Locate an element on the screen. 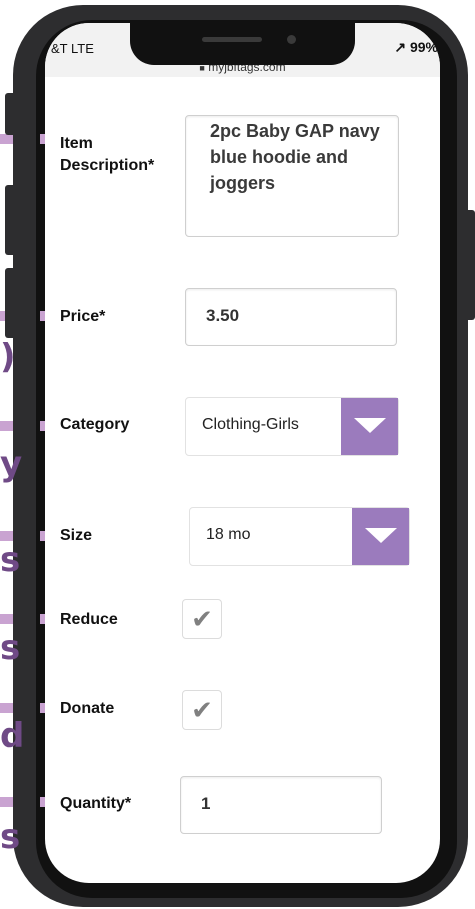  price-input: 3.50 is located at coordinates (291, 317).